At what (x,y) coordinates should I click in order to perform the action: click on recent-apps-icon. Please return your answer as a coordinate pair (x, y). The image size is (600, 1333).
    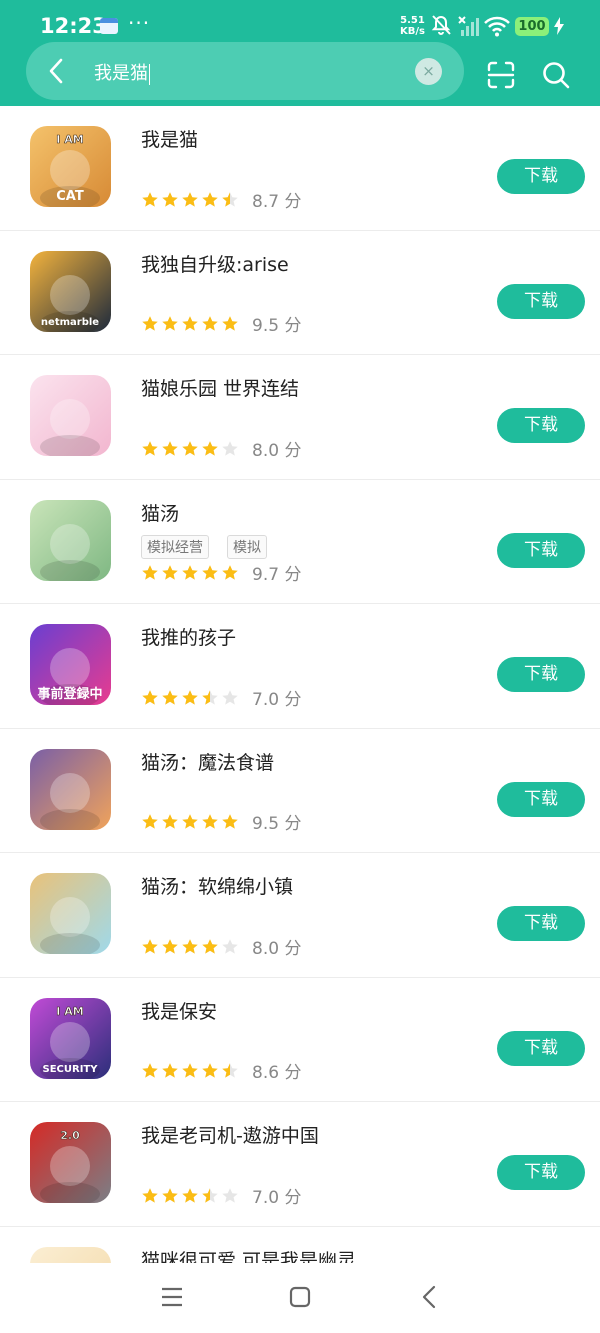
    Looking at the image, I should click on (172, 1297).